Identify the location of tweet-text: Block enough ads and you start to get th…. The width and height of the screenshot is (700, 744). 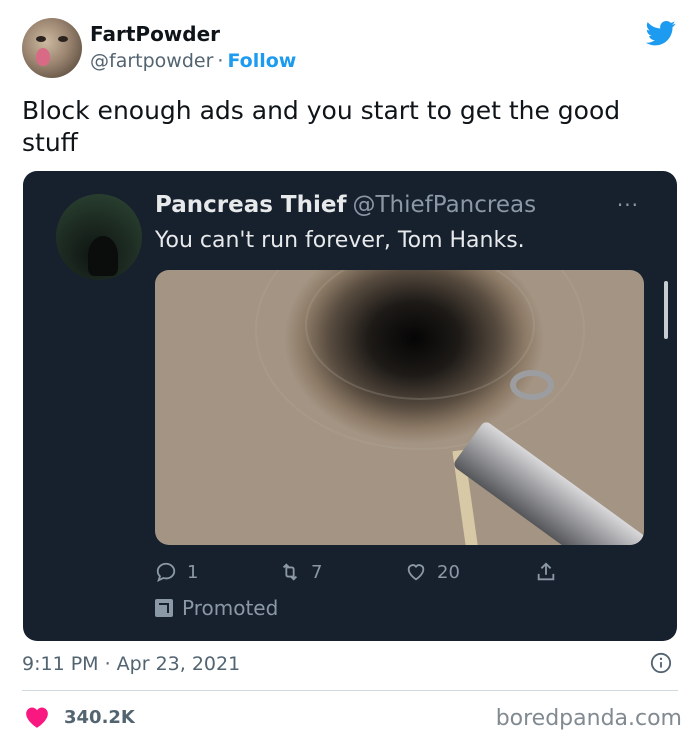
(321, 126).